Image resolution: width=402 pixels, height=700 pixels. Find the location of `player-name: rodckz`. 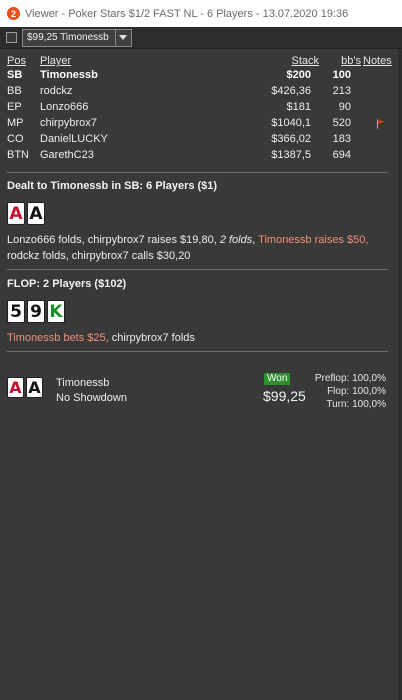

player-name: rodckz is located at coordinates (56, 91).